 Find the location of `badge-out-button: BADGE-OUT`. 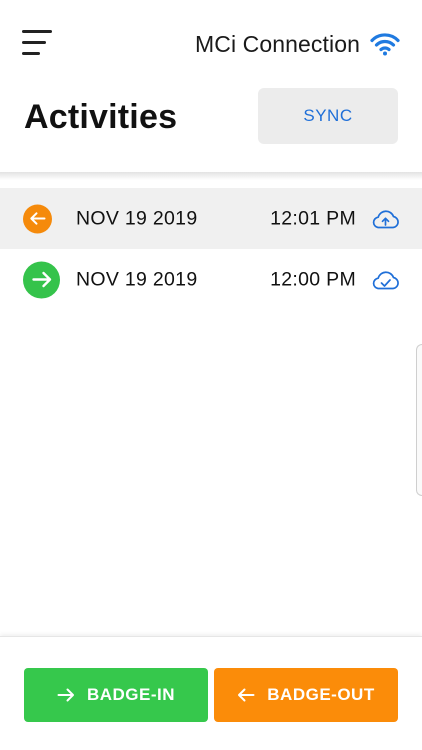

badge-out-button: BADGE-OUT is located at coordinates (306, 695).